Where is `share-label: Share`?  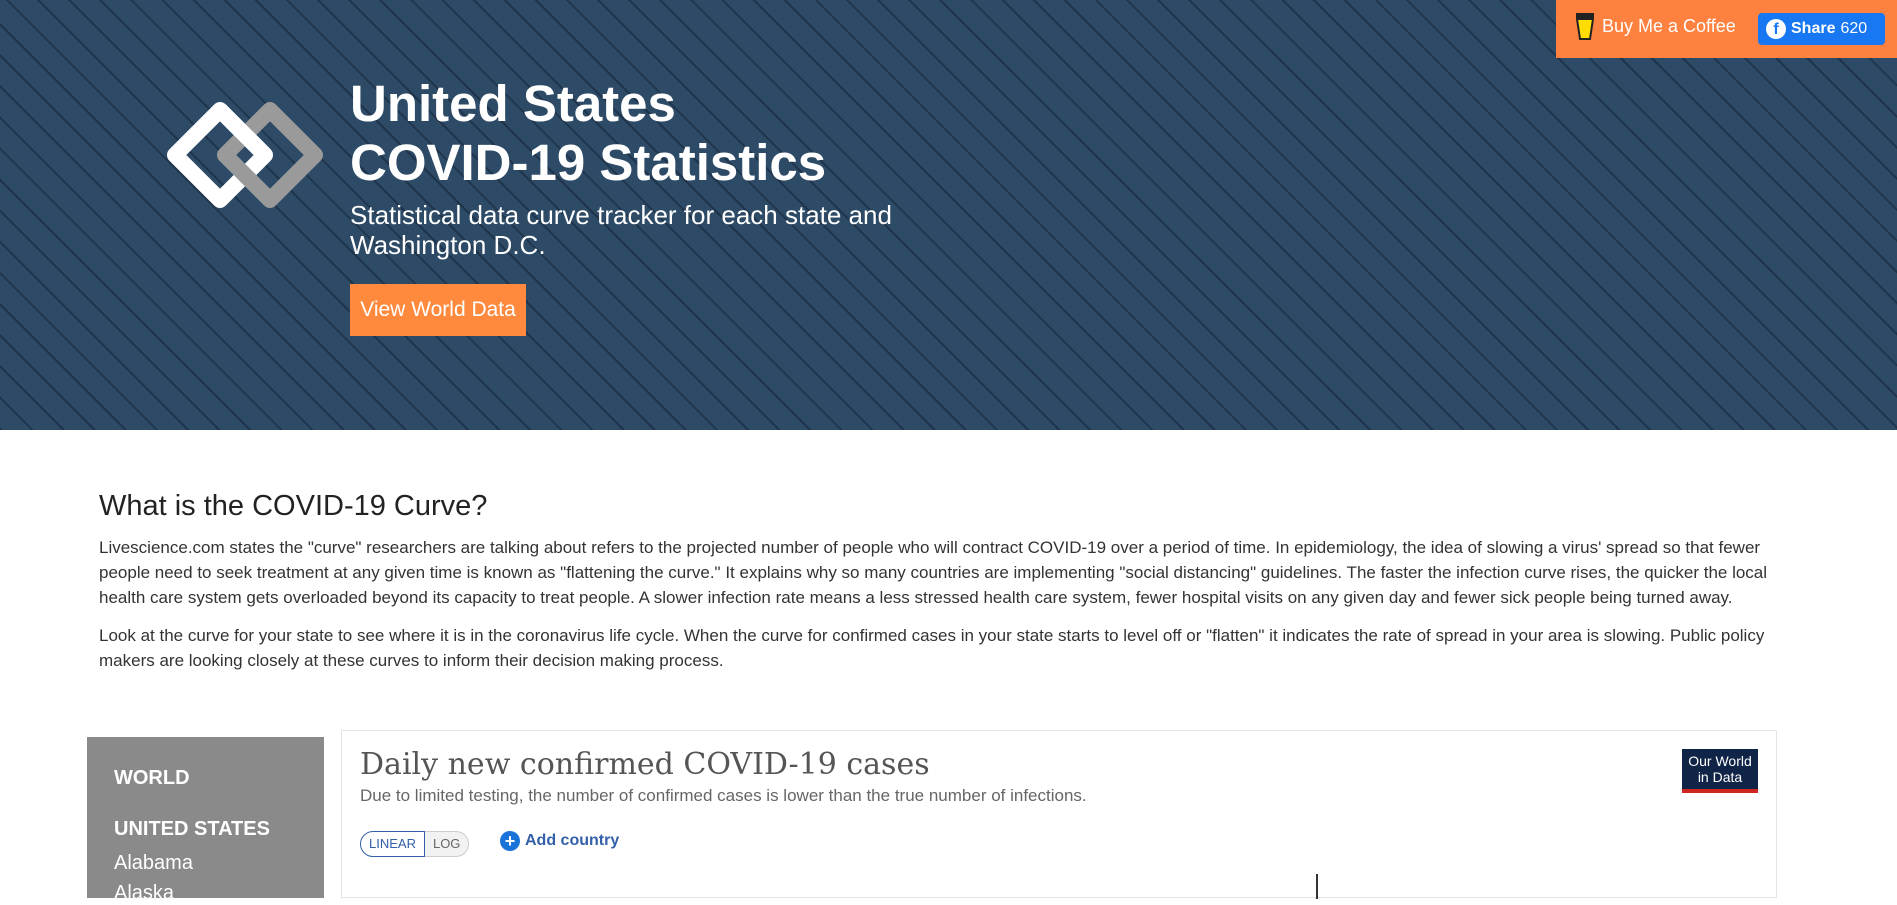
share-label: Share is located at coordinates (1813, 28).